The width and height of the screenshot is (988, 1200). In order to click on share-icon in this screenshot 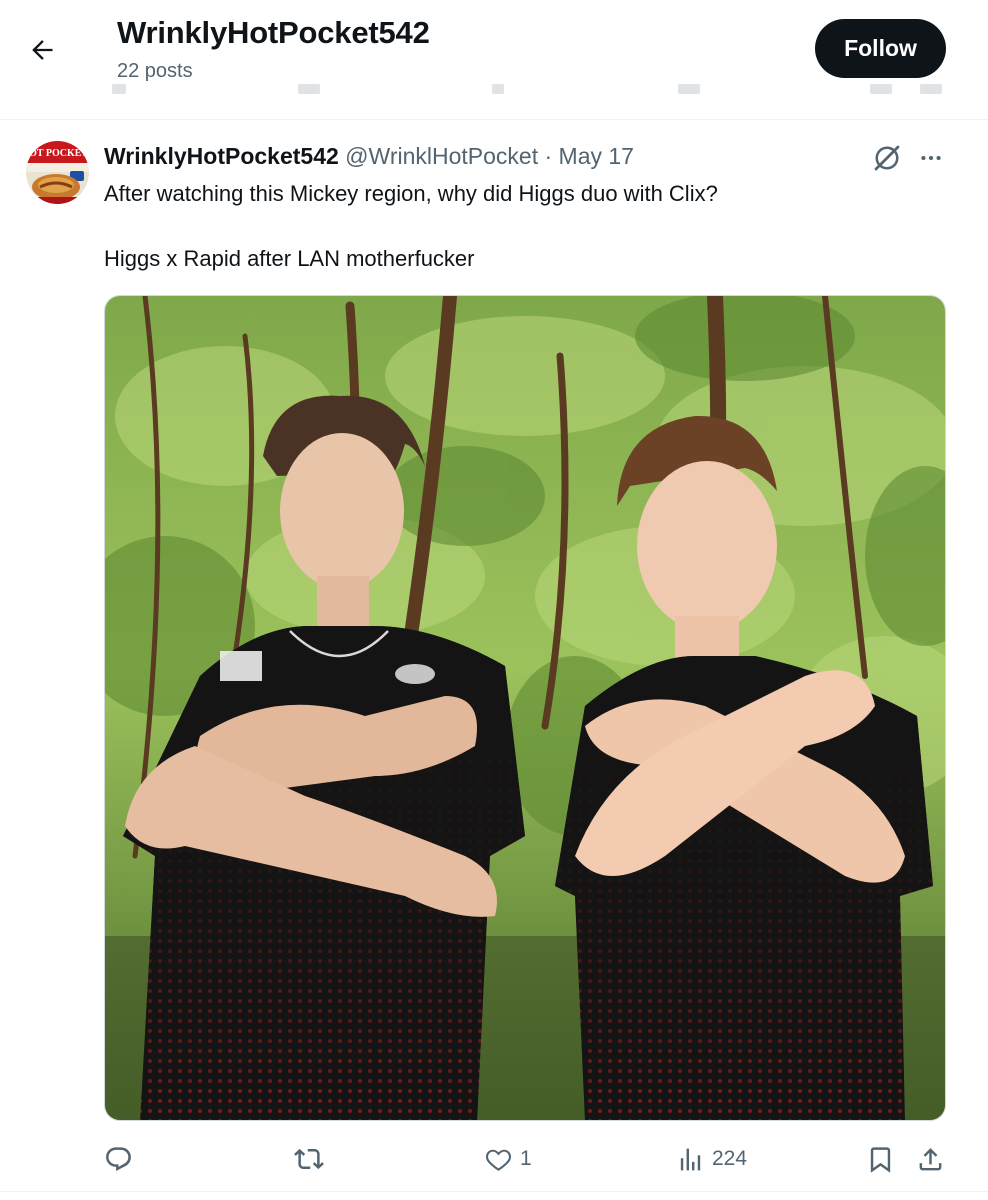, I will do `click(930, 1158)`.